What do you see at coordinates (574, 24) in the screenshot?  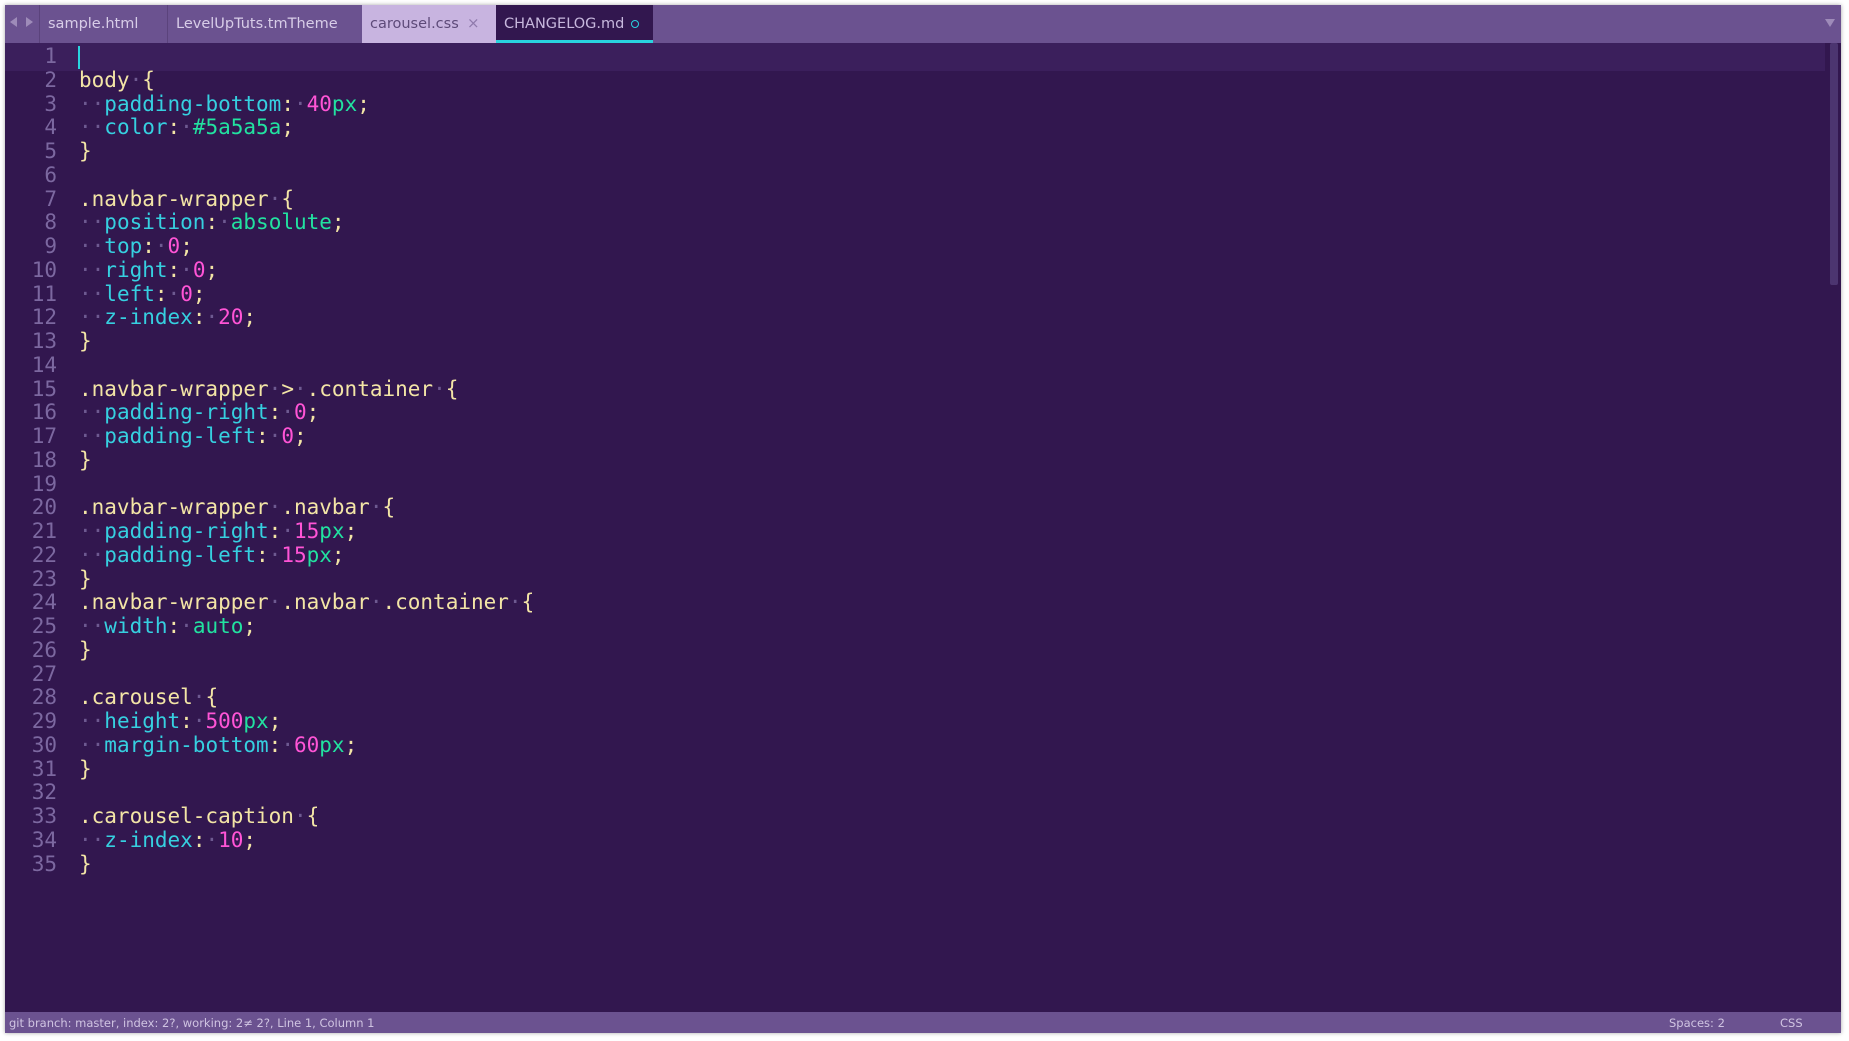 I see `tab-changelog-md: CHANGELOG.md` at bounding box center [574, 24].